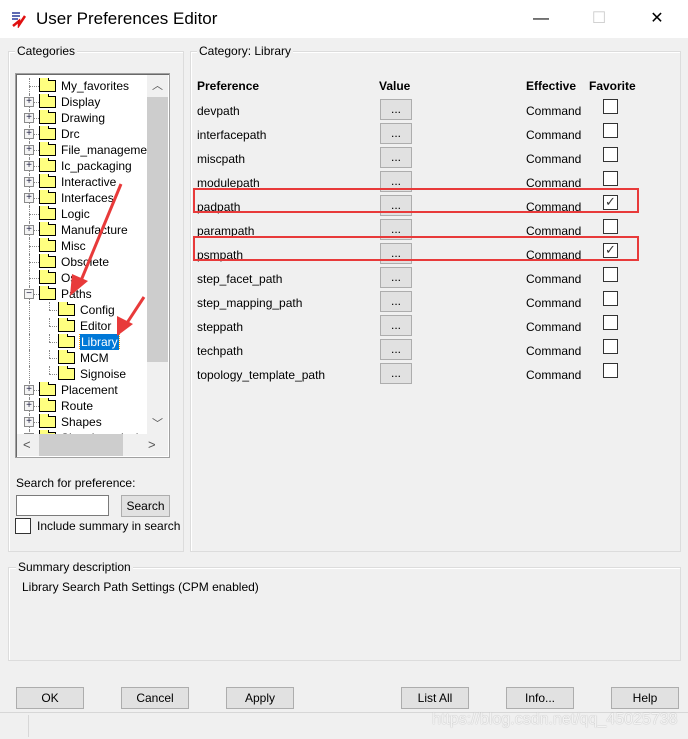 Image resolution: width=688 pixels, height=739 pixels. Describe the element at coordinates (76, 294) in the screenshot. I see `tree-item-label: Paths` at that location.